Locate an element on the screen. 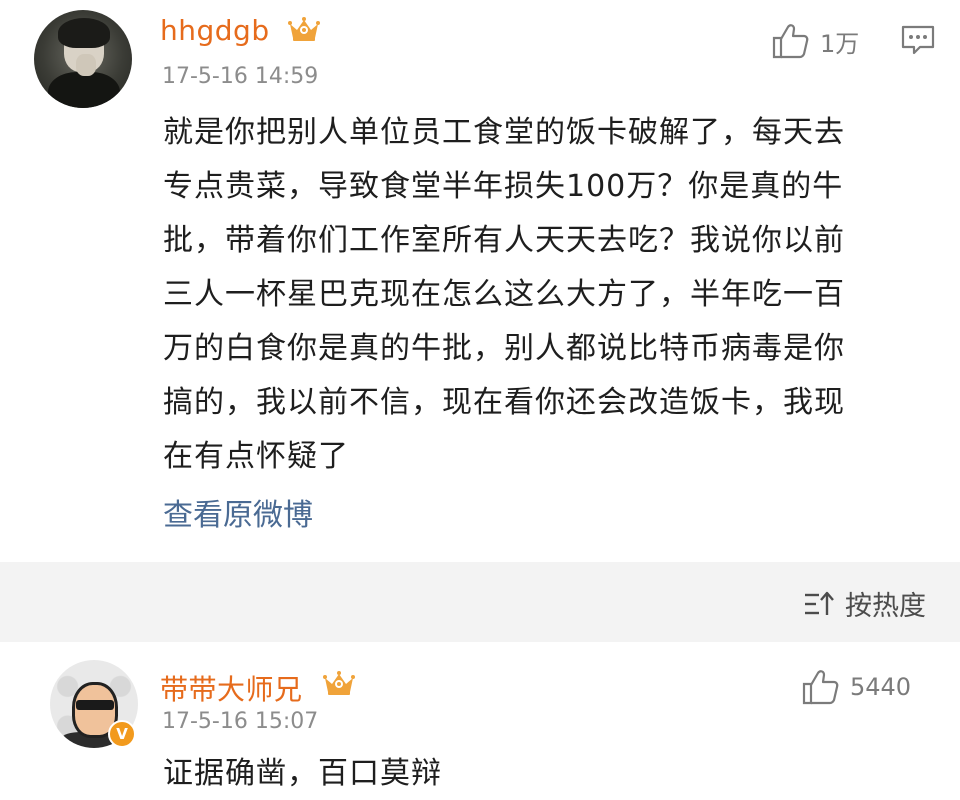  comment-line: 搞的，我以前不信，现在看你还会改造饭卡，我现 is located at coordinates (504, 402).